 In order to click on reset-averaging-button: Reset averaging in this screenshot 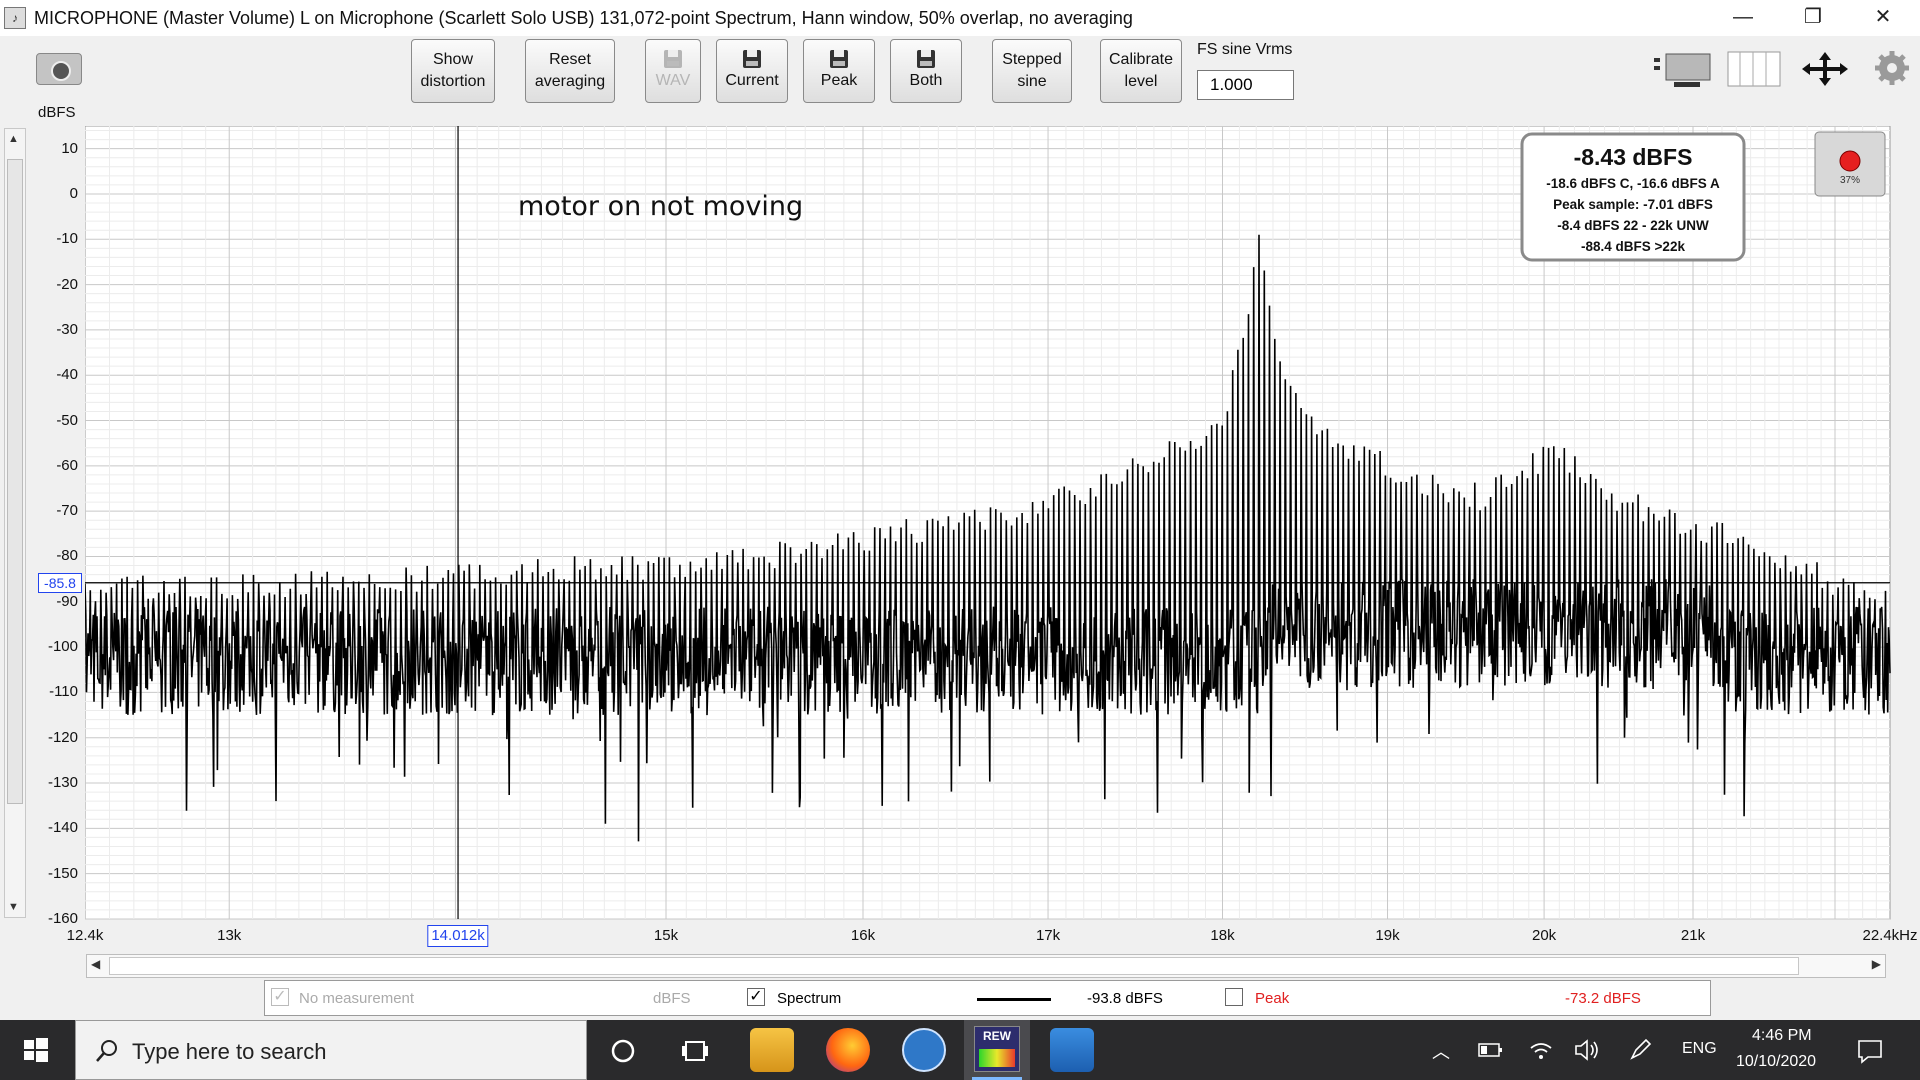, I will do `click(570, 71)`.